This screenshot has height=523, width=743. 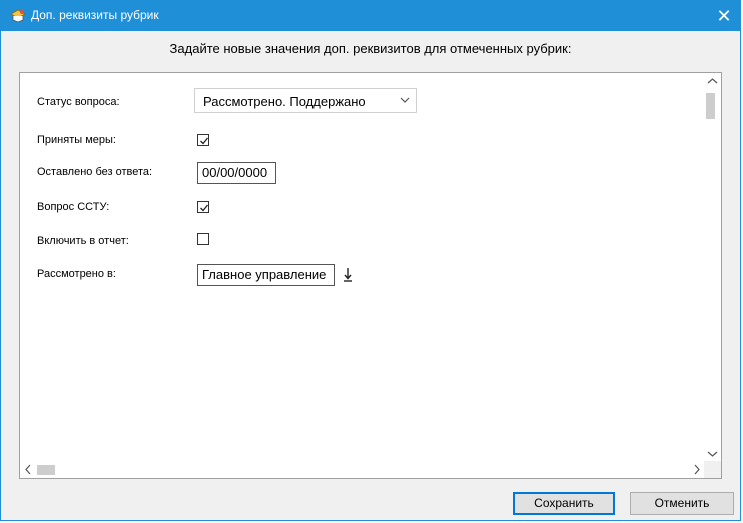 I want to click on save-button: Сохранить, so click(x=564, y=503).